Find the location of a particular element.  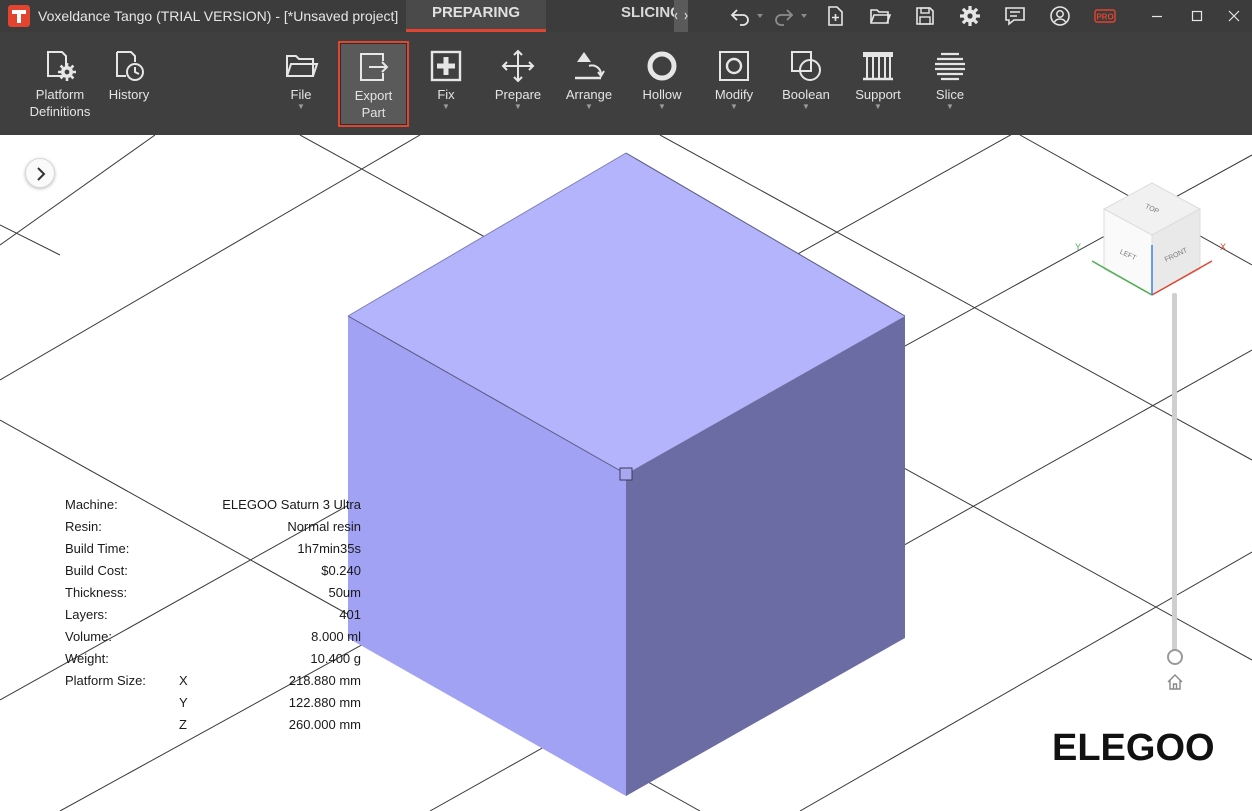

slice-dropdown-icon: ▼ is located at coordinates (950, 107).